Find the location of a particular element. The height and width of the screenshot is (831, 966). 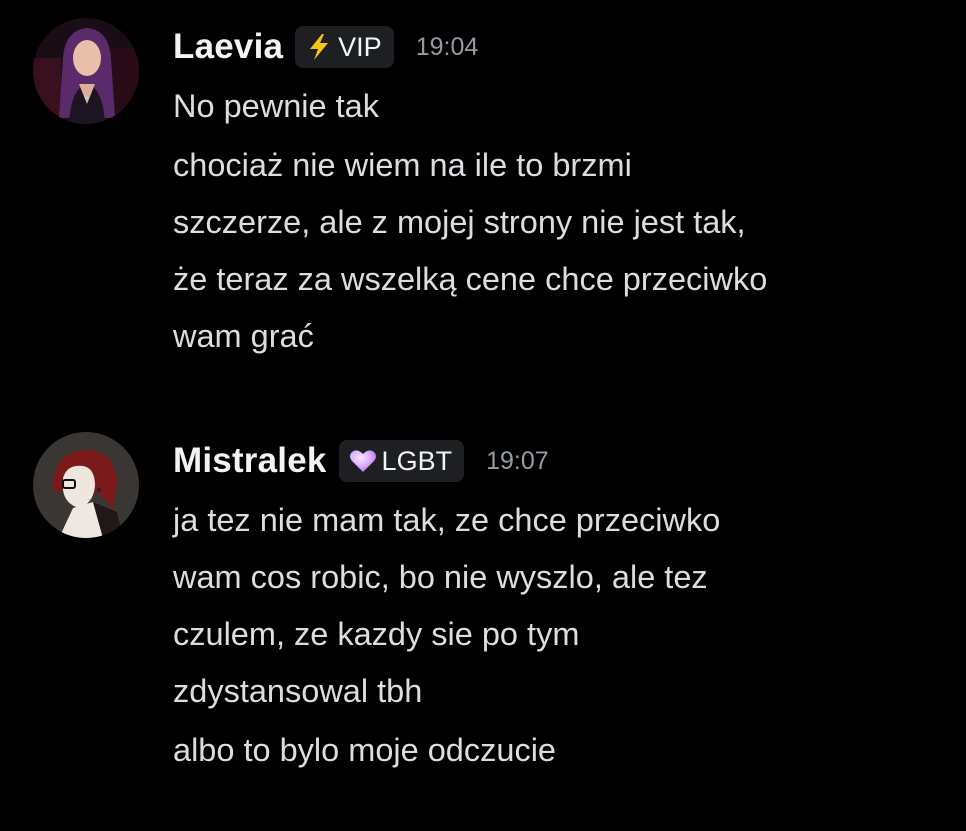

purple-heart-icon is located at coordinates (363, 461).